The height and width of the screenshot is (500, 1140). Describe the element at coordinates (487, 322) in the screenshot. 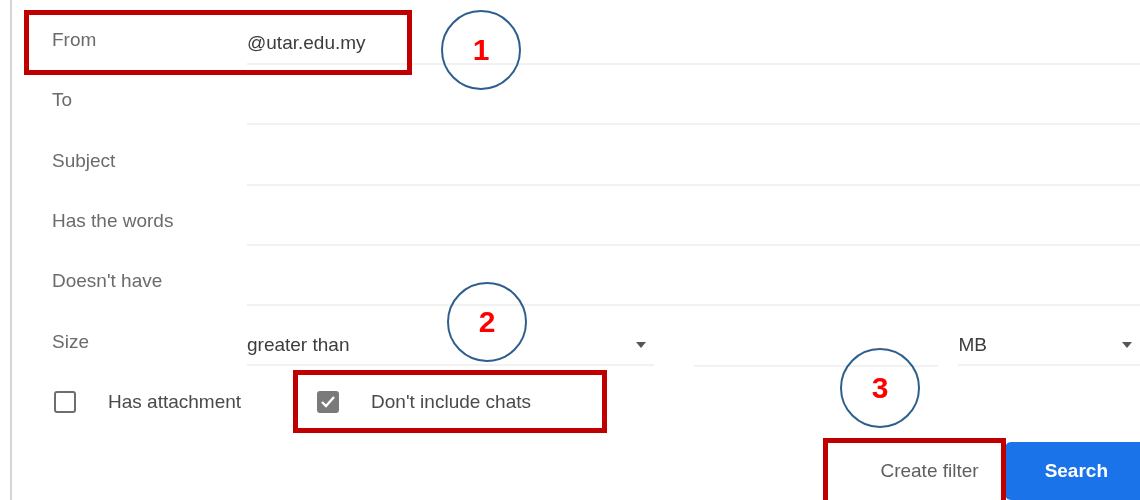

I see `step-number: 2` at that location.